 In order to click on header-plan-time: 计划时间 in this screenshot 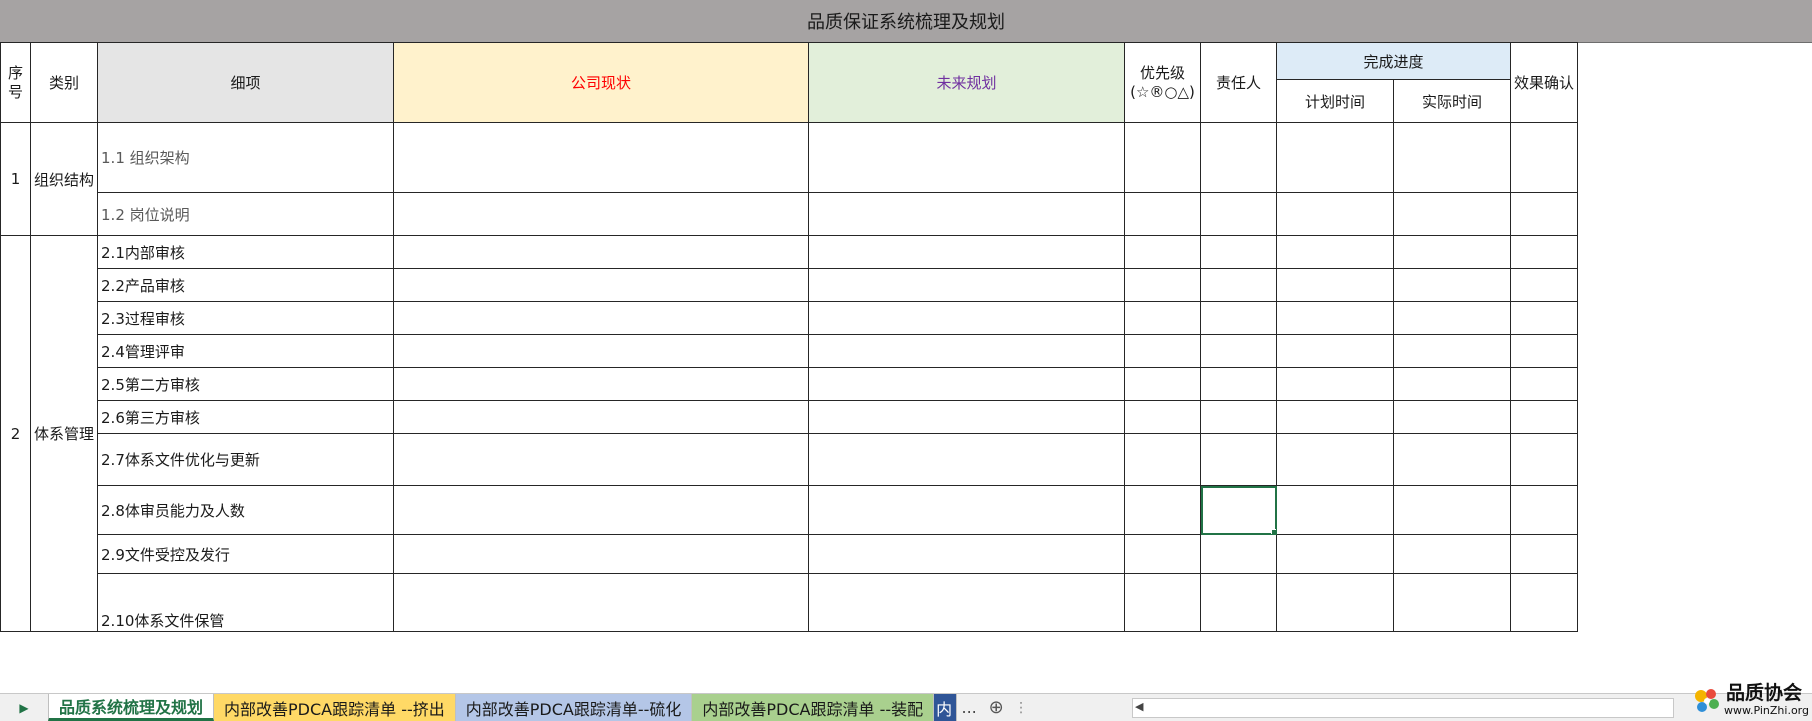, I will do `click(1335, 101)`.